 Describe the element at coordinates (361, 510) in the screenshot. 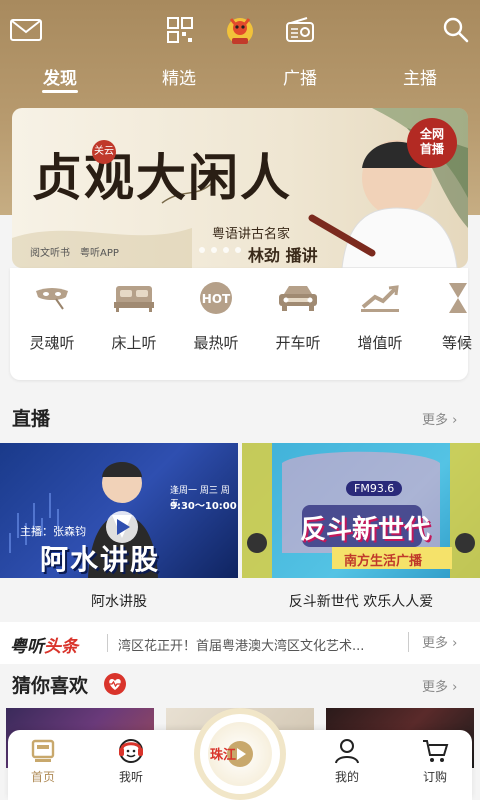

I see `live-card-fandou: FM93.6 反斗新世代 南方生活广播` at that location.